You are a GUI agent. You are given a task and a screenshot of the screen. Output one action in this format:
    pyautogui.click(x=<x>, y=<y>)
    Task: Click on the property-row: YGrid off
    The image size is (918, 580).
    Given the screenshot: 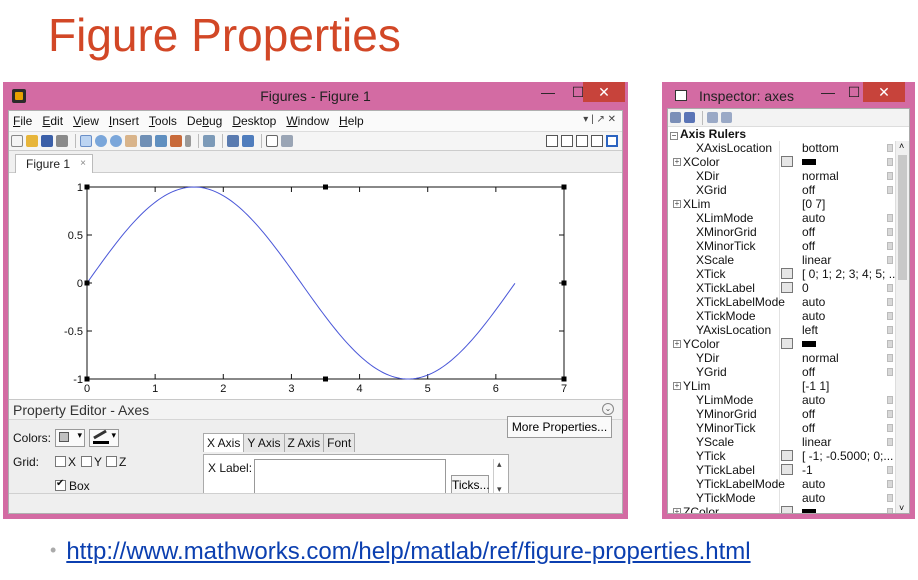 What is the action you would take?
    pyautogui.click(x=781, y=372)
    